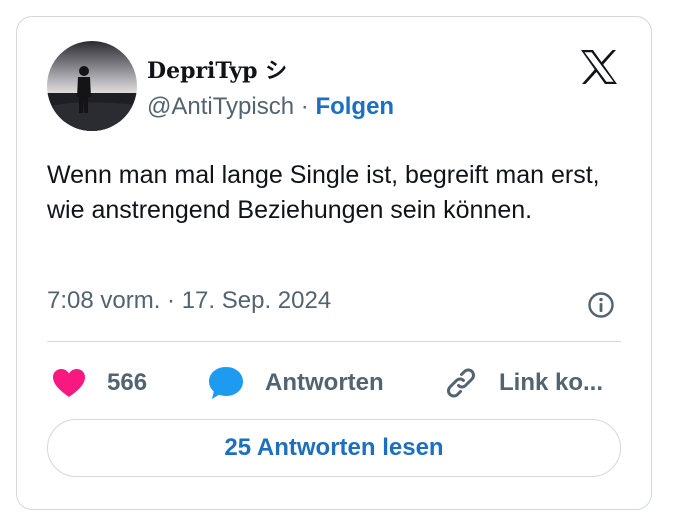 This screenshot has height=526, width=676. Describe the element at coordinates (99, 383) in the screenshot. I see `like-button: 566` at that location.